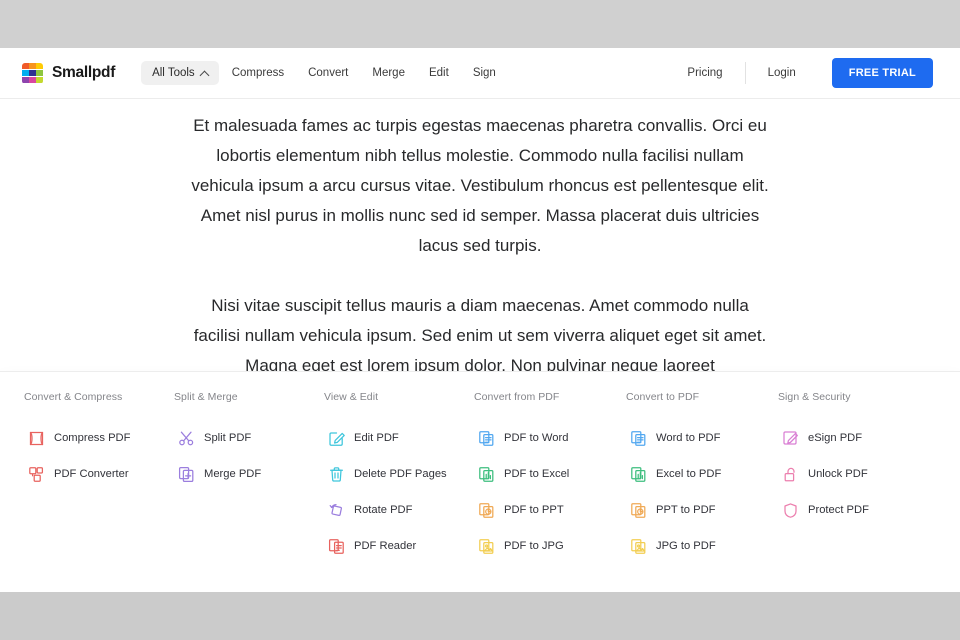 This screenshot has height=640, width=960. Describe the element at coordinates (835, 438) in the screenshot. I see `tool-link-label: eSign PDF` at that location.